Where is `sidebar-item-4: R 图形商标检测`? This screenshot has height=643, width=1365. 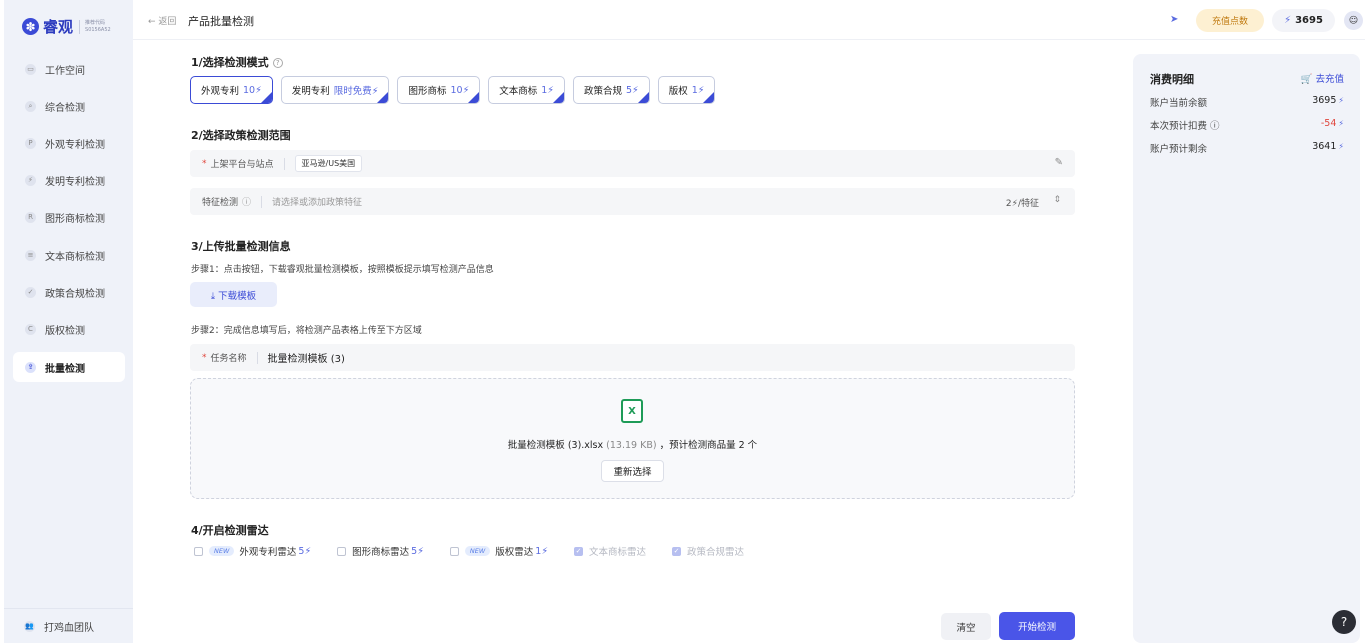 sidebar-item-4: R 图形商标检测 is located at coordinates (69, 217).